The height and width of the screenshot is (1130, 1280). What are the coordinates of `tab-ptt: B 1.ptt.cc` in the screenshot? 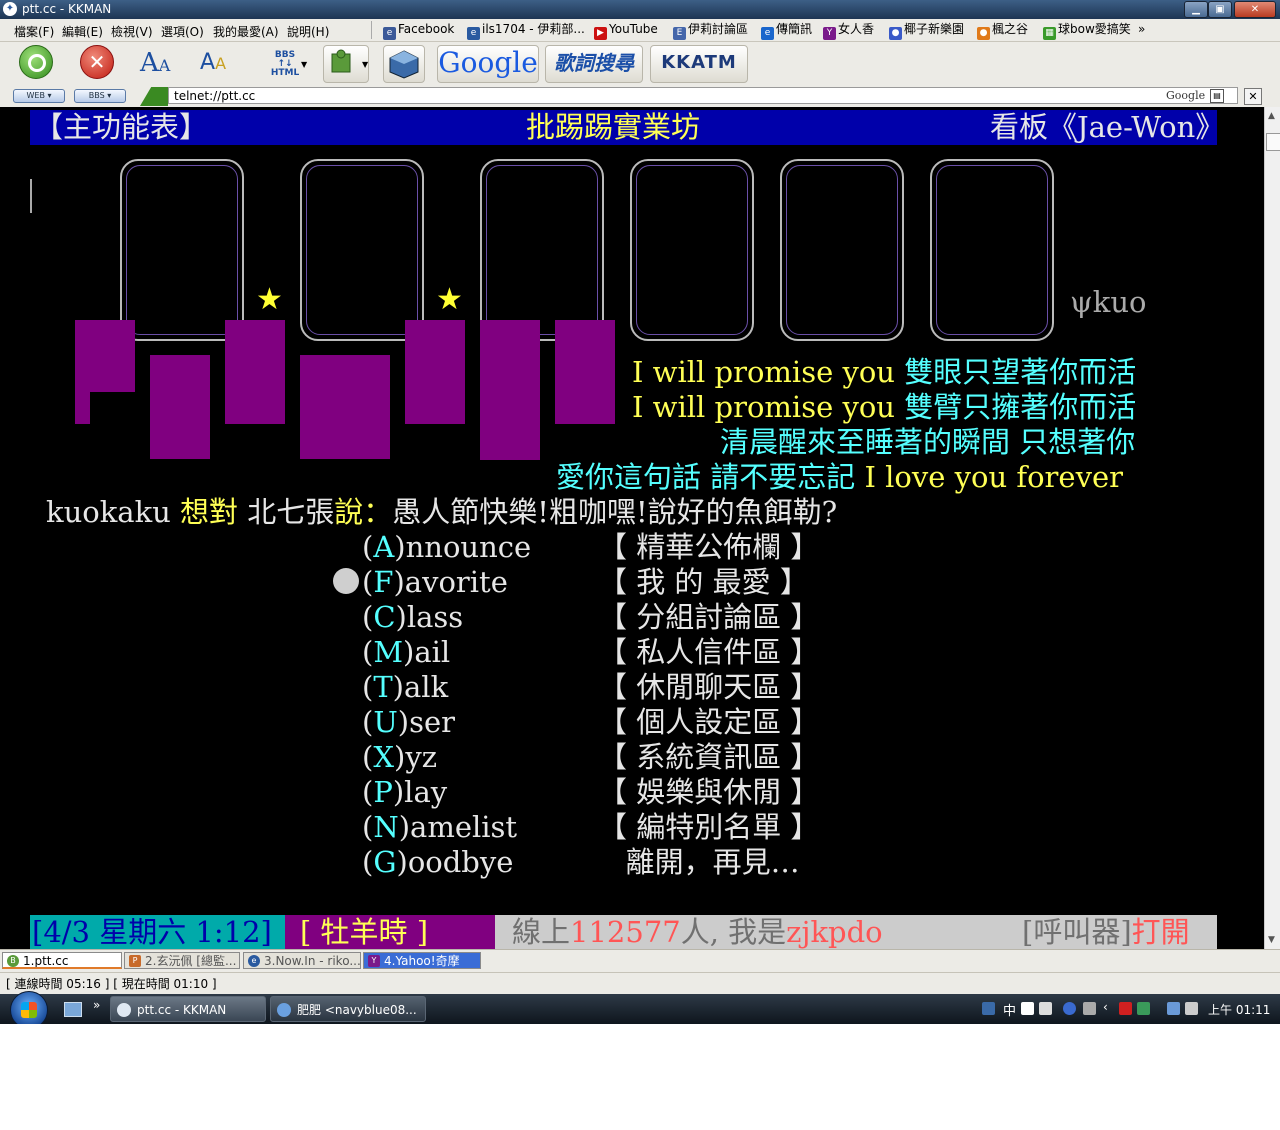 It's located at (62, 960).